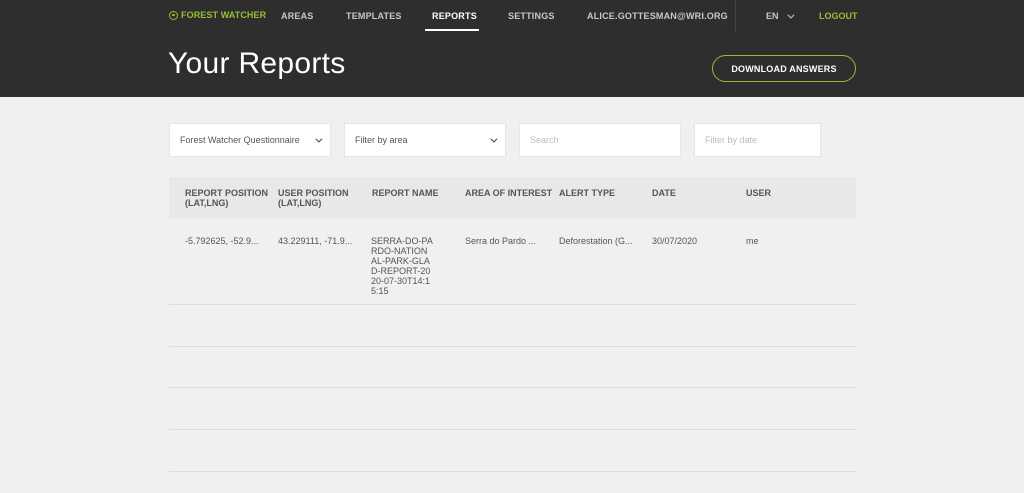 This screenshot has width=1024, height=493. Describe the element at coordinates (838, 16) in the screenshot. I see `logout-link: LOGOUT` at that location.